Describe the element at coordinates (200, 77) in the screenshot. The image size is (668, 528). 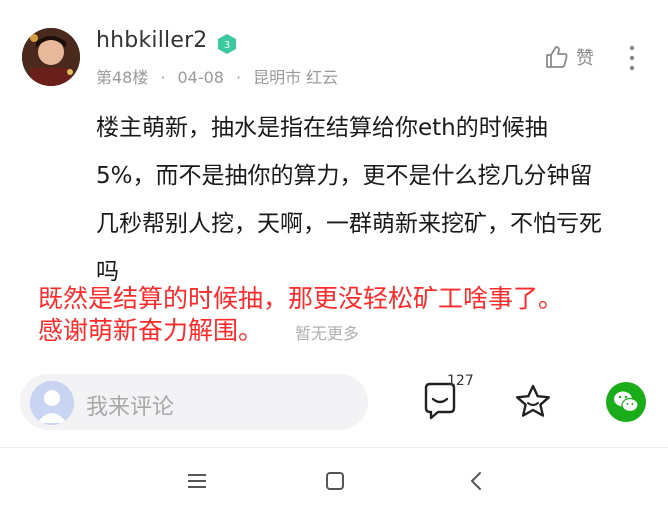
I see `post-date: 04-08` at that location.